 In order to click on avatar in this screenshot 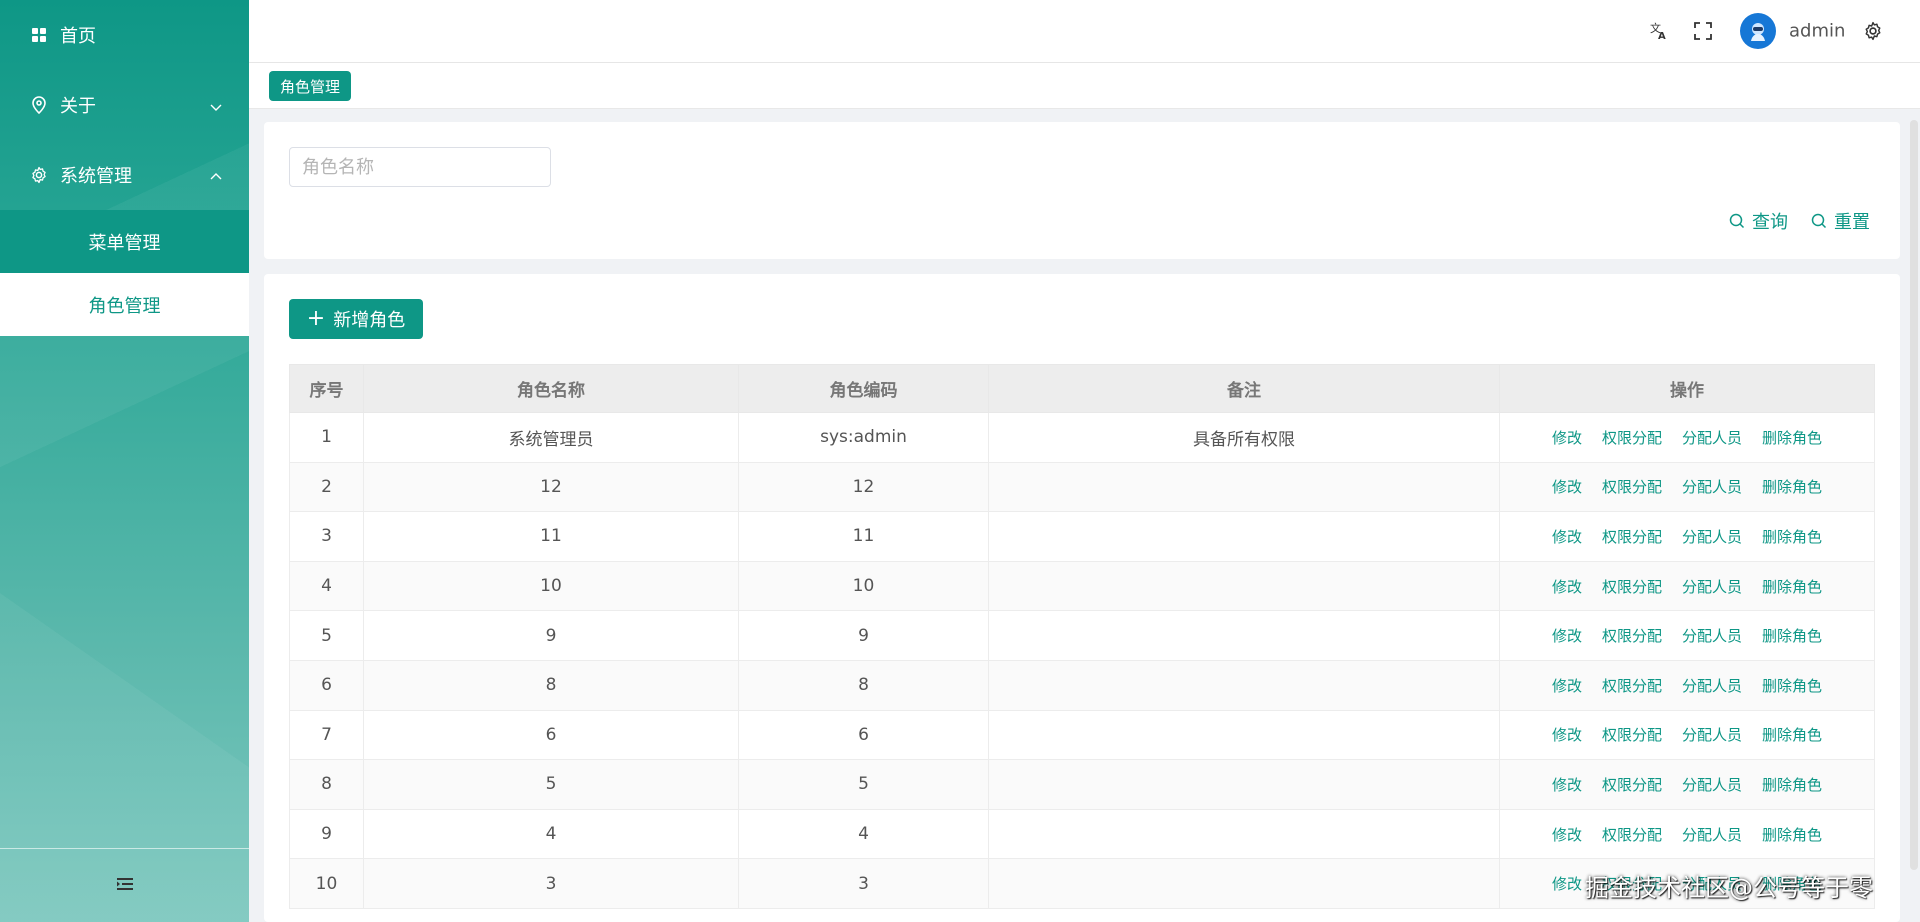, I will do `click(1758, 31)`.